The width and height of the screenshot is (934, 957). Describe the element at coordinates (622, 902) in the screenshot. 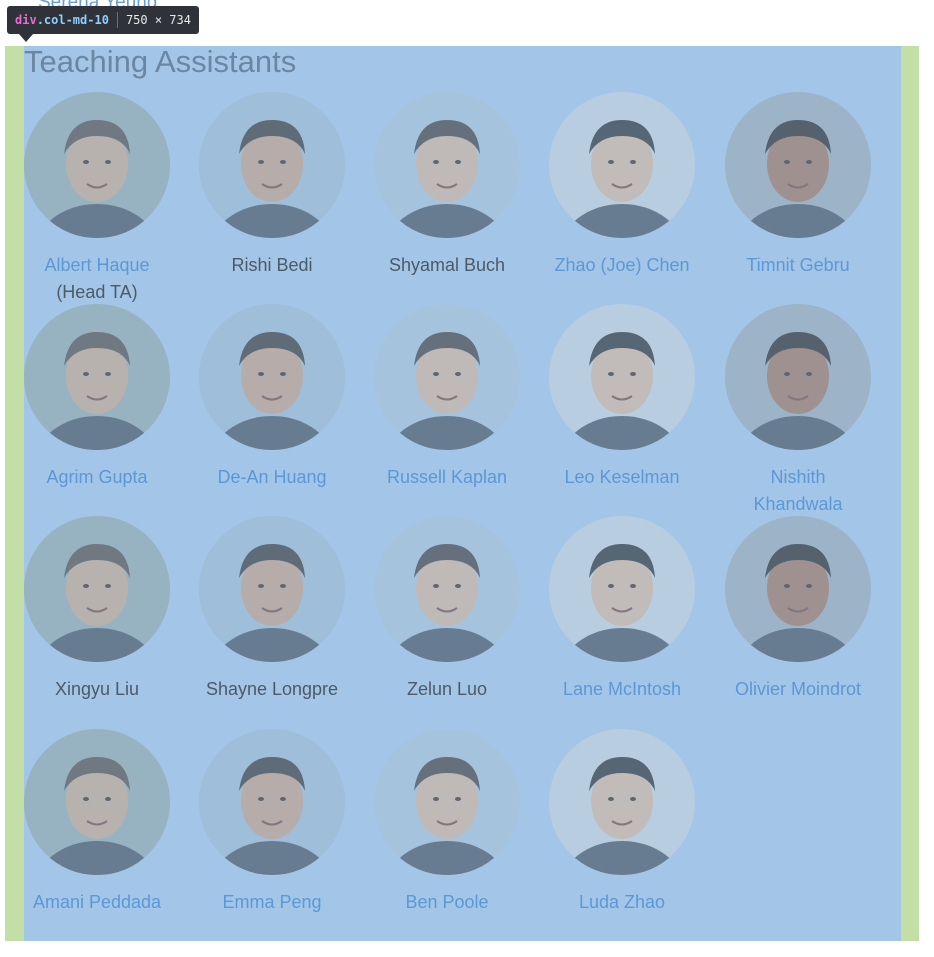

I see `ta-name: Luda Zhao` at that location.